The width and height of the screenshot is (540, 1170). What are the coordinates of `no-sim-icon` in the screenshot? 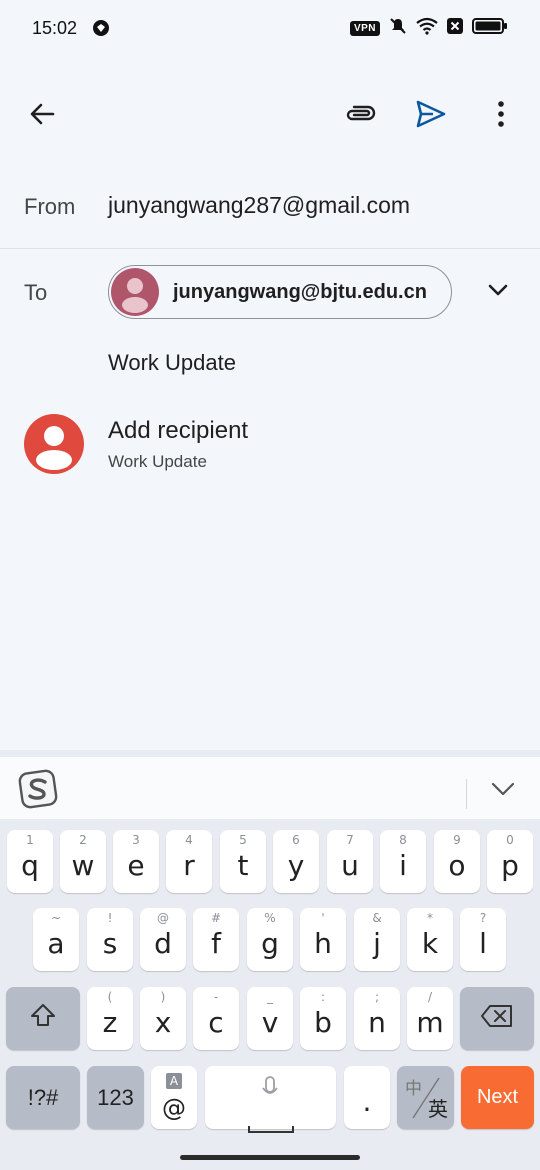 It's located at (455, 28).